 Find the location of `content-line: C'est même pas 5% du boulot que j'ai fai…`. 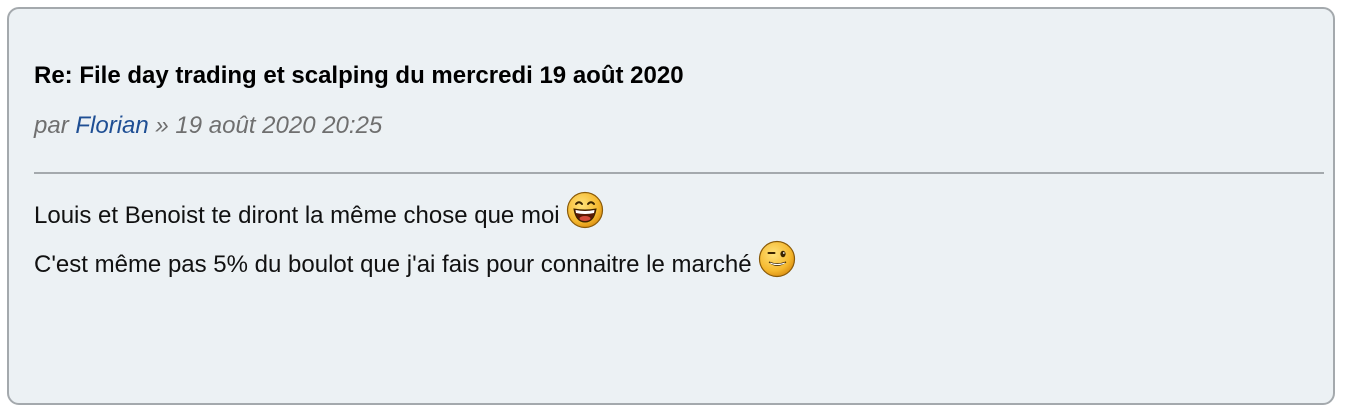

content-line: C'est même pas 5% du boulot que j'ai fai… is located at coordinates (415, 264).